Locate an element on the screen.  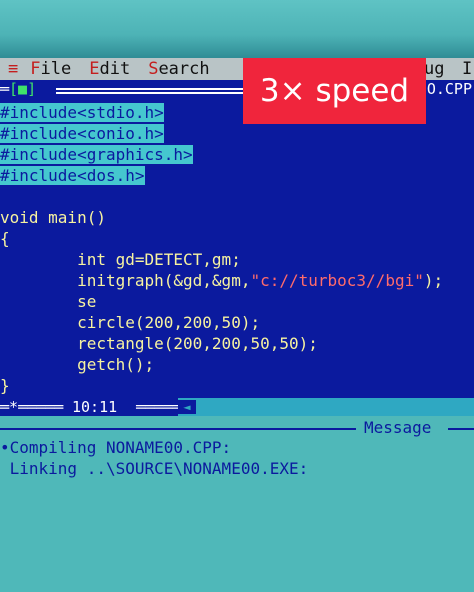
background-blur is located at coordinates (237, 29).